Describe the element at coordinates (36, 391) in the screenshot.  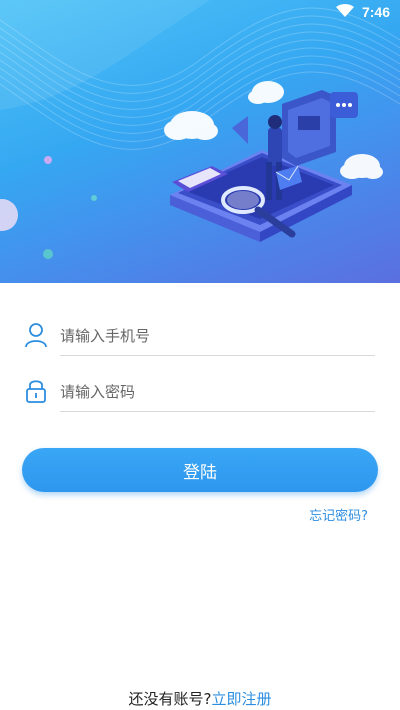
I see `lock-icon` at that location.